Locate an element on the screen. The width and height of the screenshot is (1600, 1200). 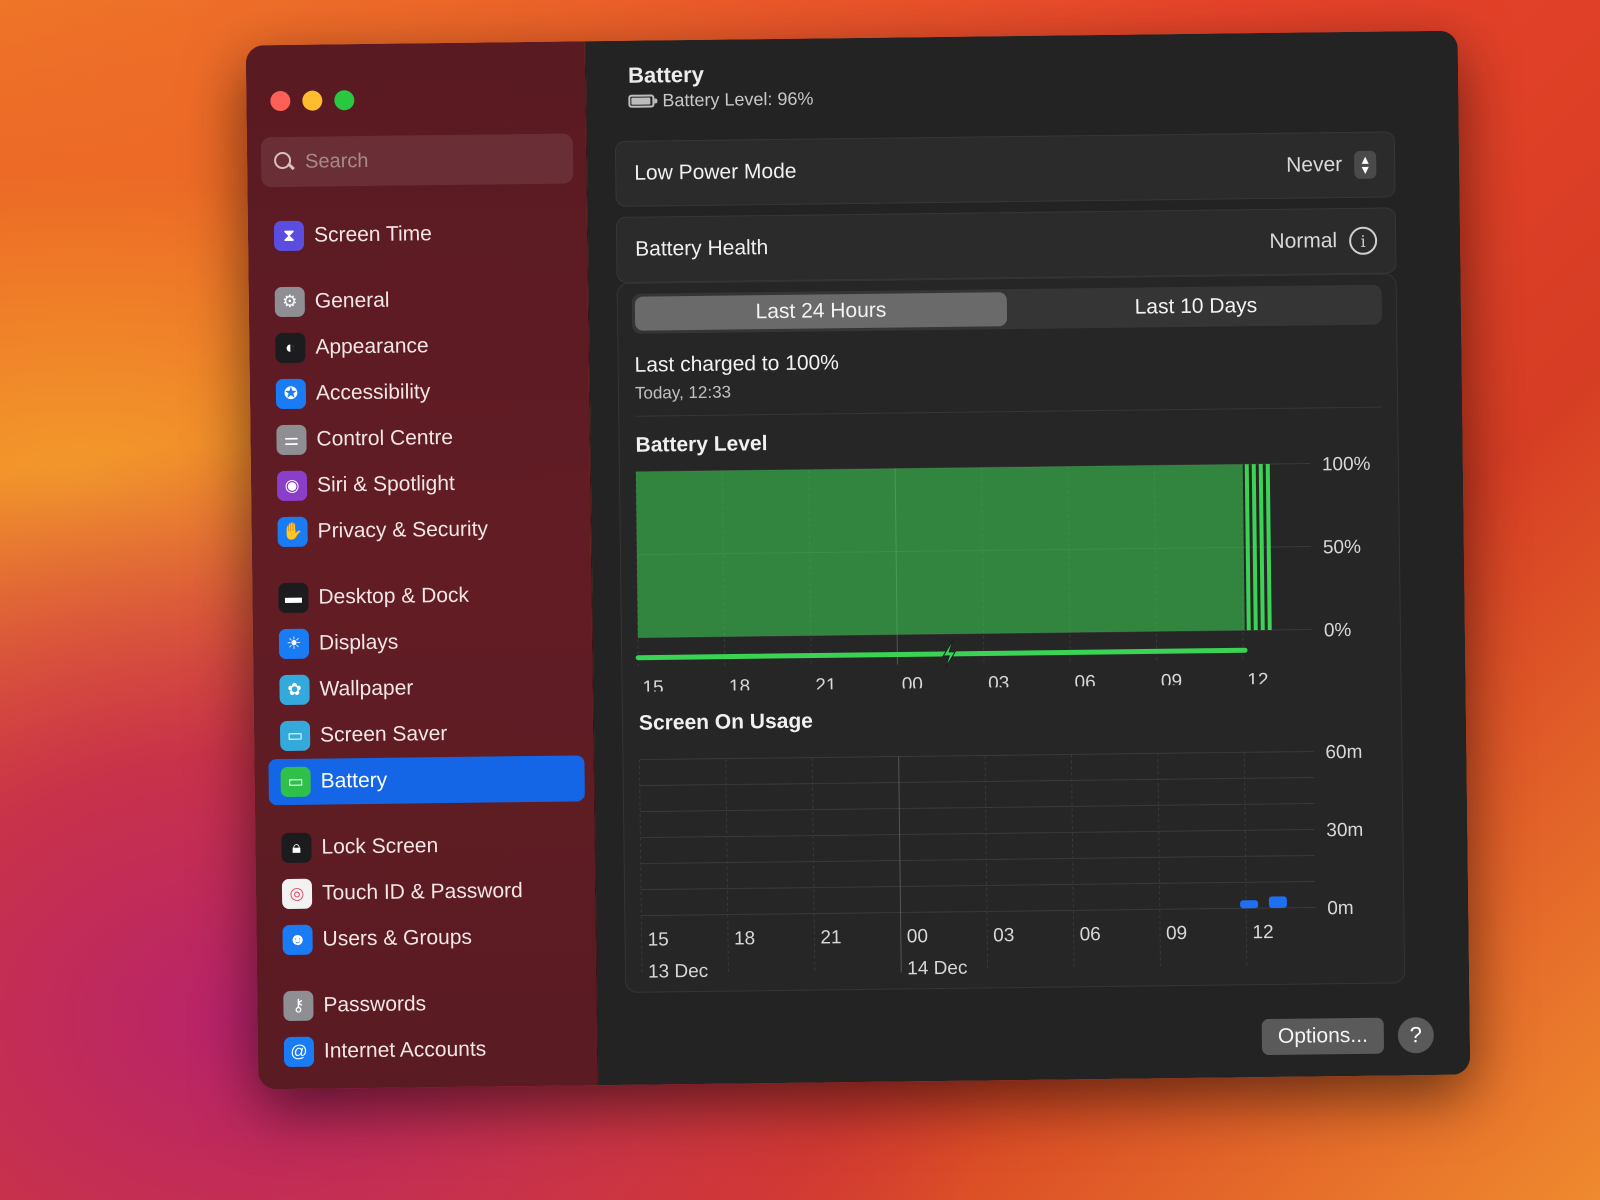
fingerprint-icon: ◎ is located at coordinates (297, 894).